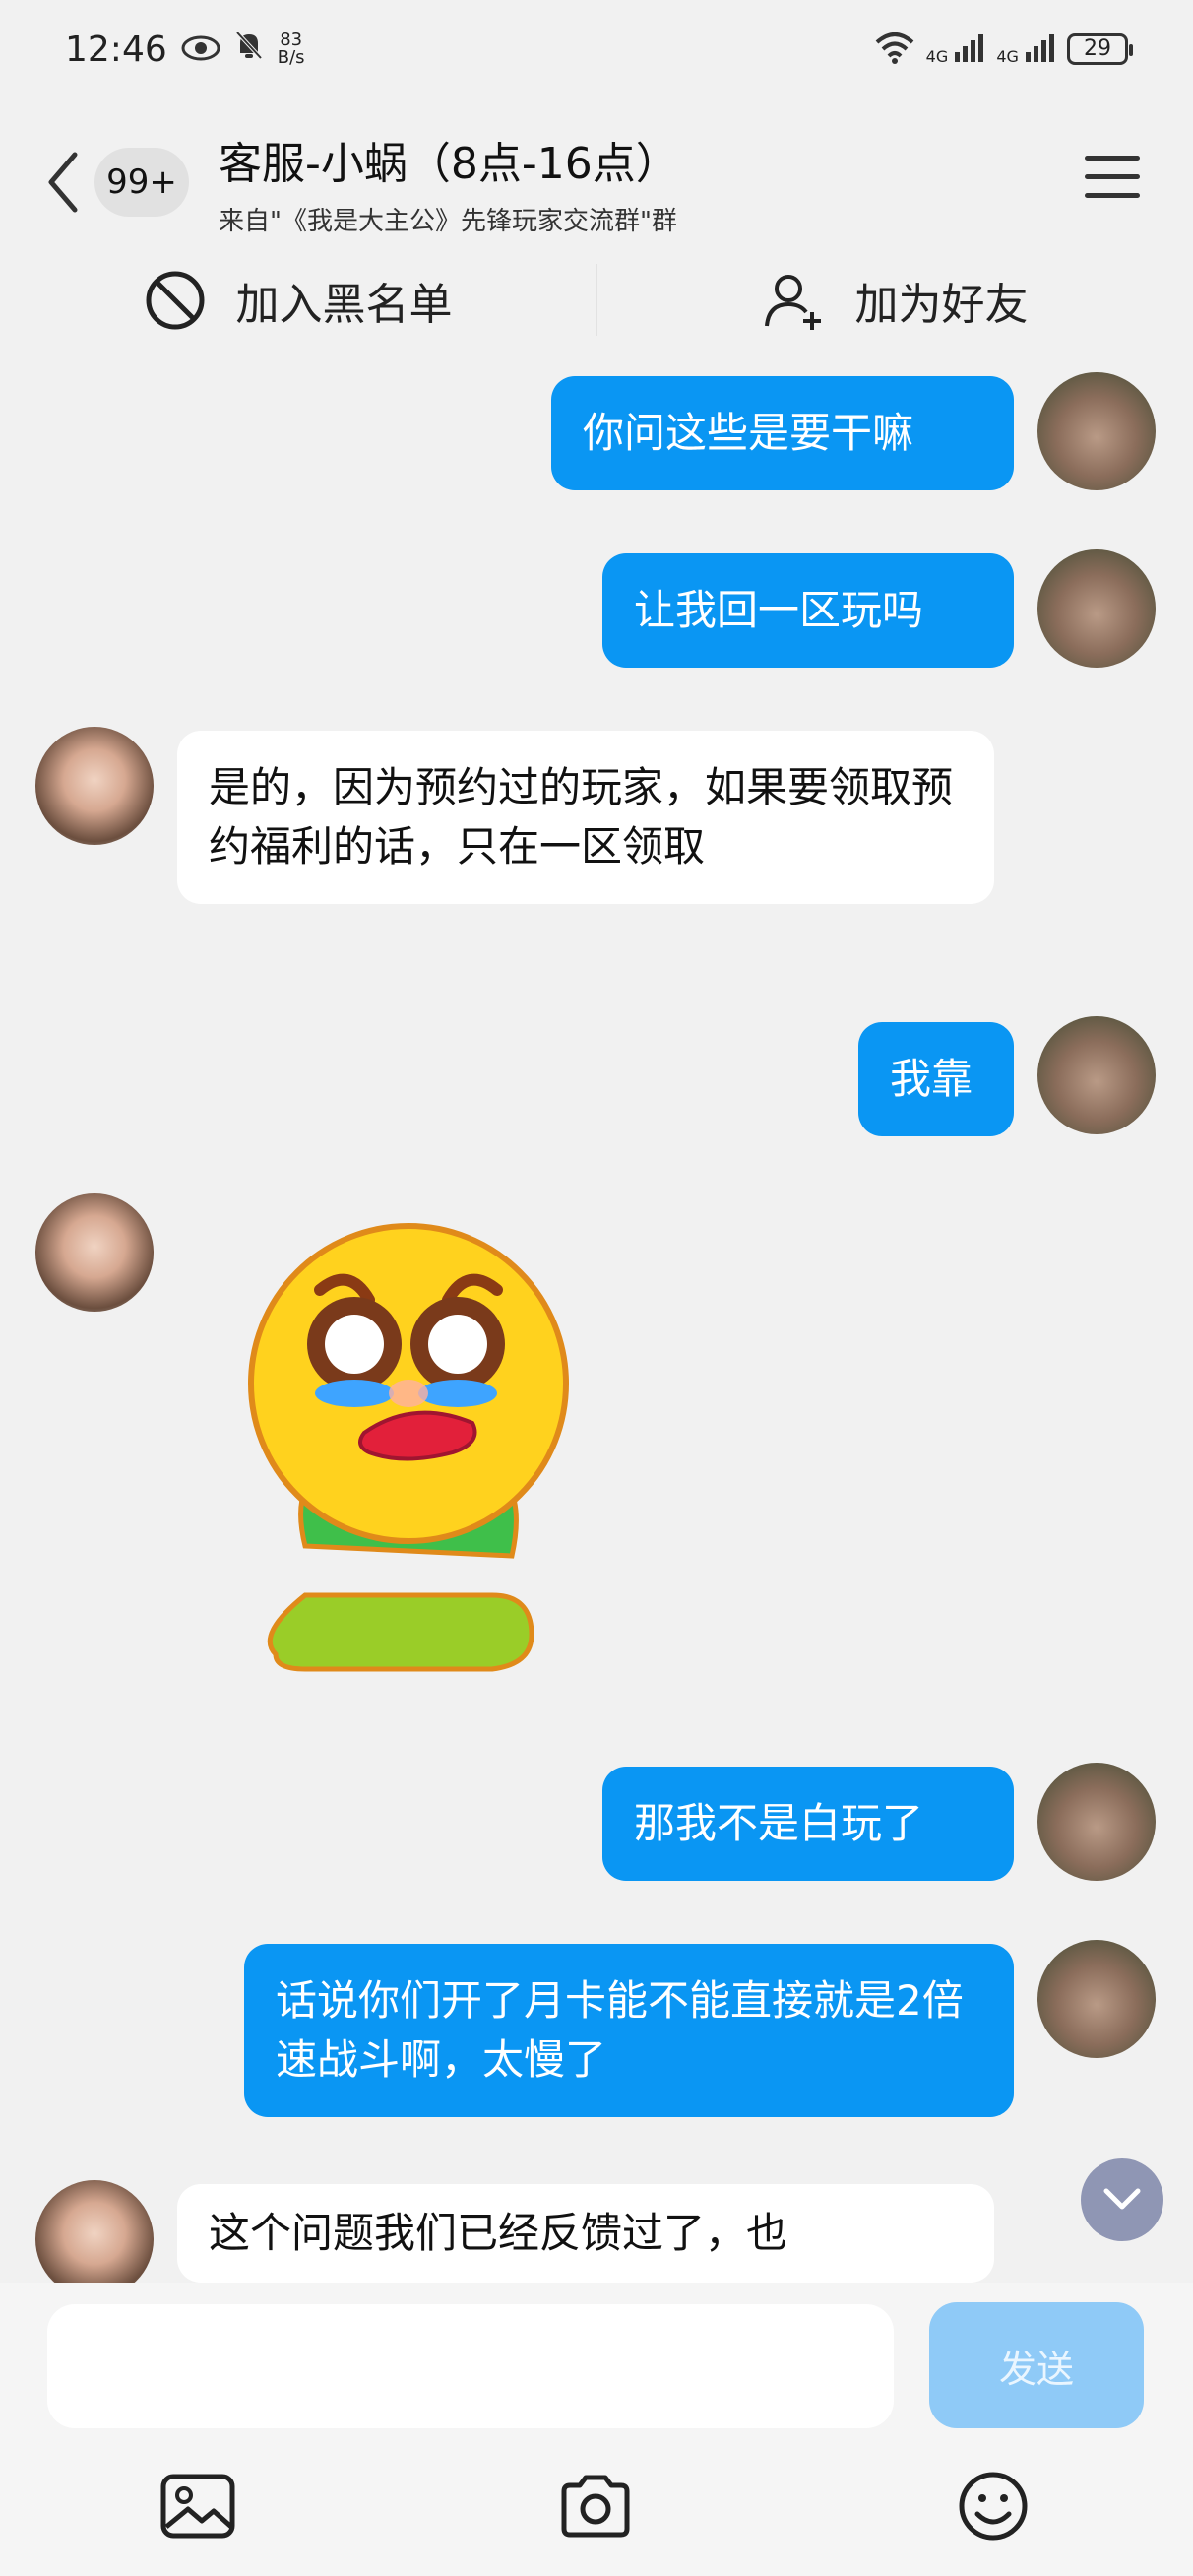 The width and height of the screenshot is (1193, 2576). What do you see at coordinates (585, 817) in the screenshot?
I see `message-bubble-received: 是的，因为预约过的玩家，如果要领取预约福利的话，只在一区领取` at bounding box center [585, 817].